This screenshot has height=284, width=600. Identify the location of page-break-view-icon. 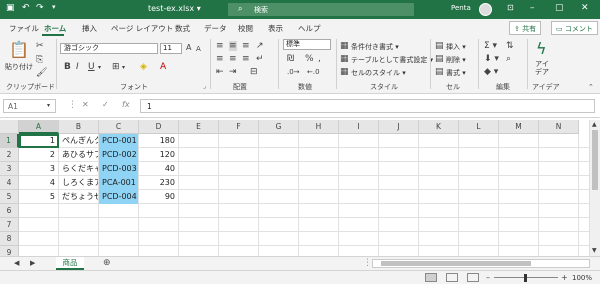
(473, 277).